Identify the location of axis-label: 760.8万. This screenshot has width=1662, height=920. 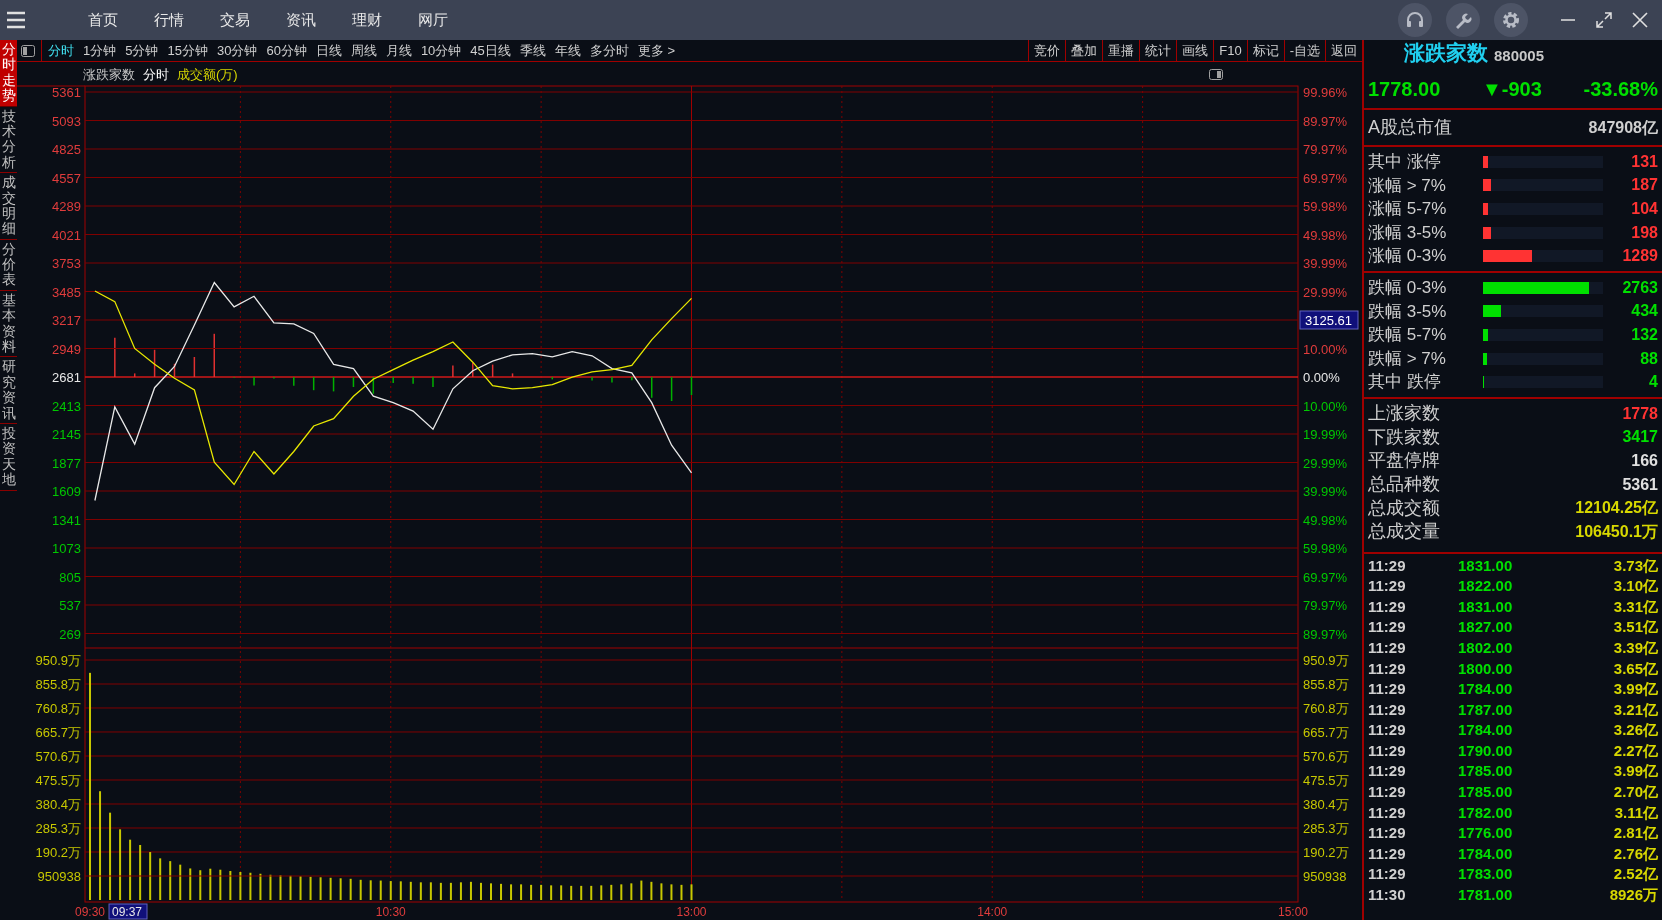
(1326, 708).